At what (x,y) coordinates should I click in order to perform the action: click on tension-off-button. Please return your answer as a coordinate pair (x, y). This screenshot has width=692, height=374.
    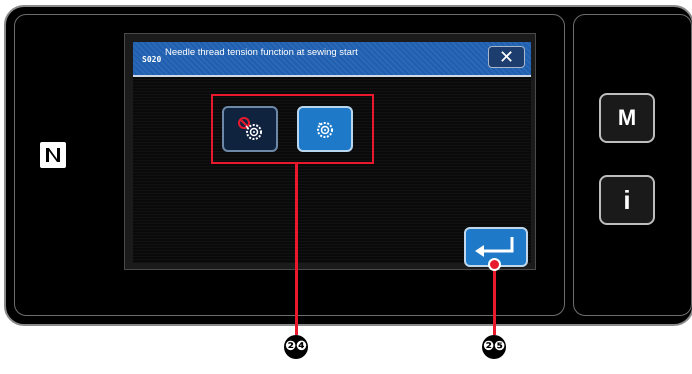
    Looking at the image, I should click on (250, 129).